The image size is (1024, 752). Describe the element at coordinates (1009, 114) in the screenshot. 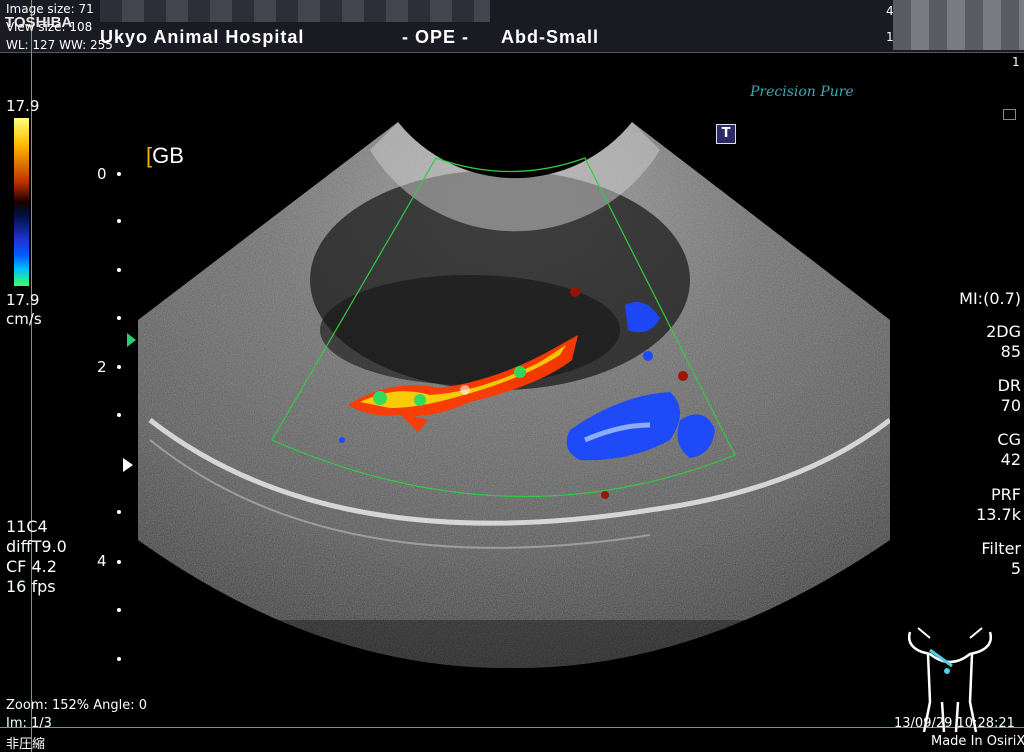

I see `marker-box-icon` at that location.